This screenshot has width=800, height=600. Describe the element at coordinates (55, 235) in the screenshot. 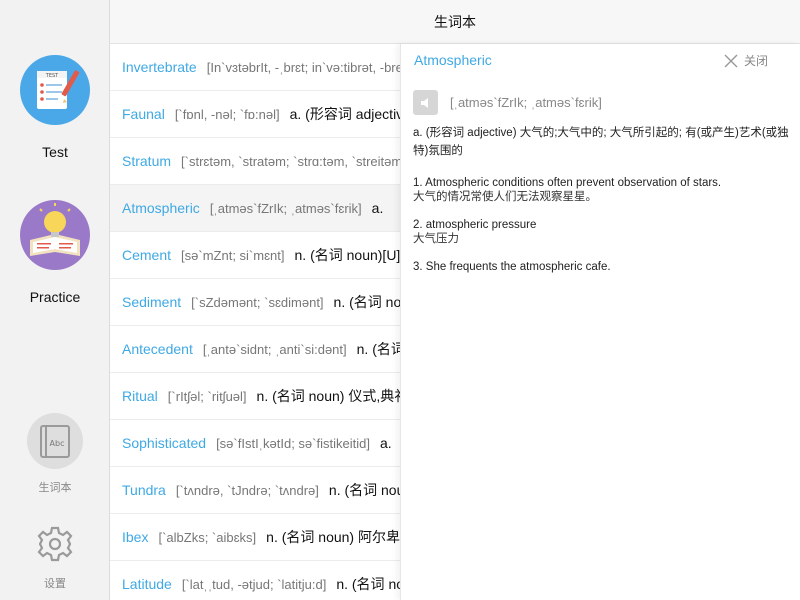

I see `practice-icon` at that location.